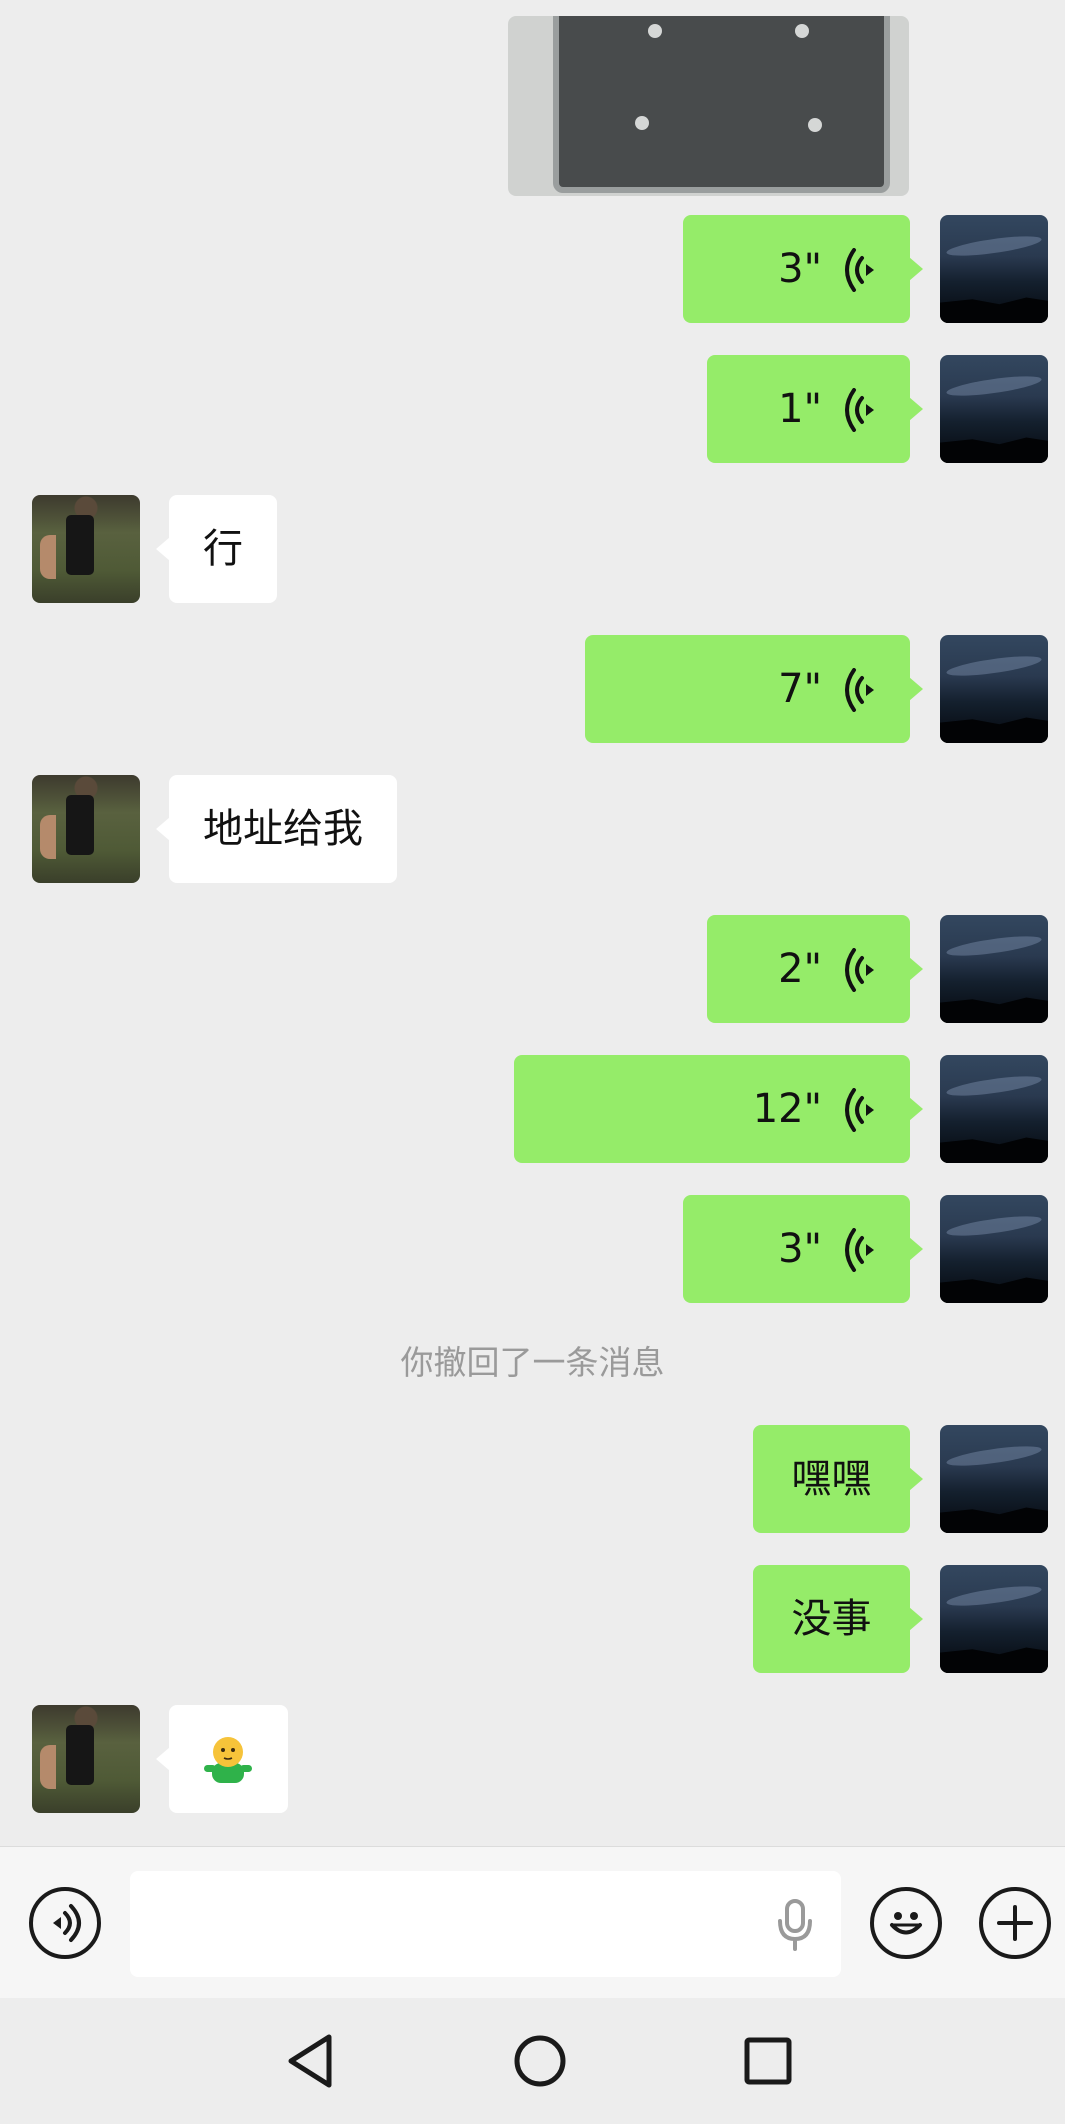  I want to click on nav-recents-button, so click(768, 2061).